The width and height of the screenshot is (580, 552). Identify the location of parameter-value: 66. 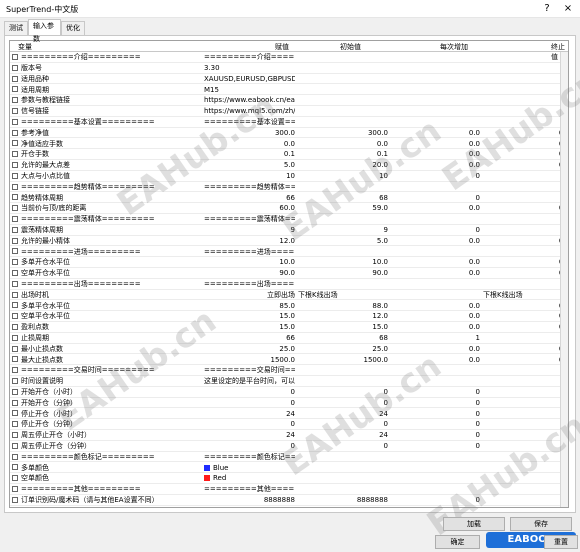
(249, 198).